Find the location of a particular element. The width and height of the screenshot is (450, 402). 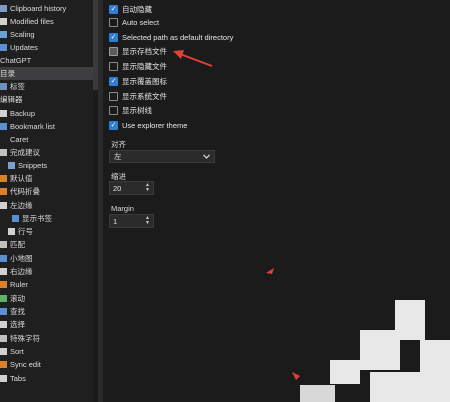

red-arrow-head is located at coordinates (178, 54).